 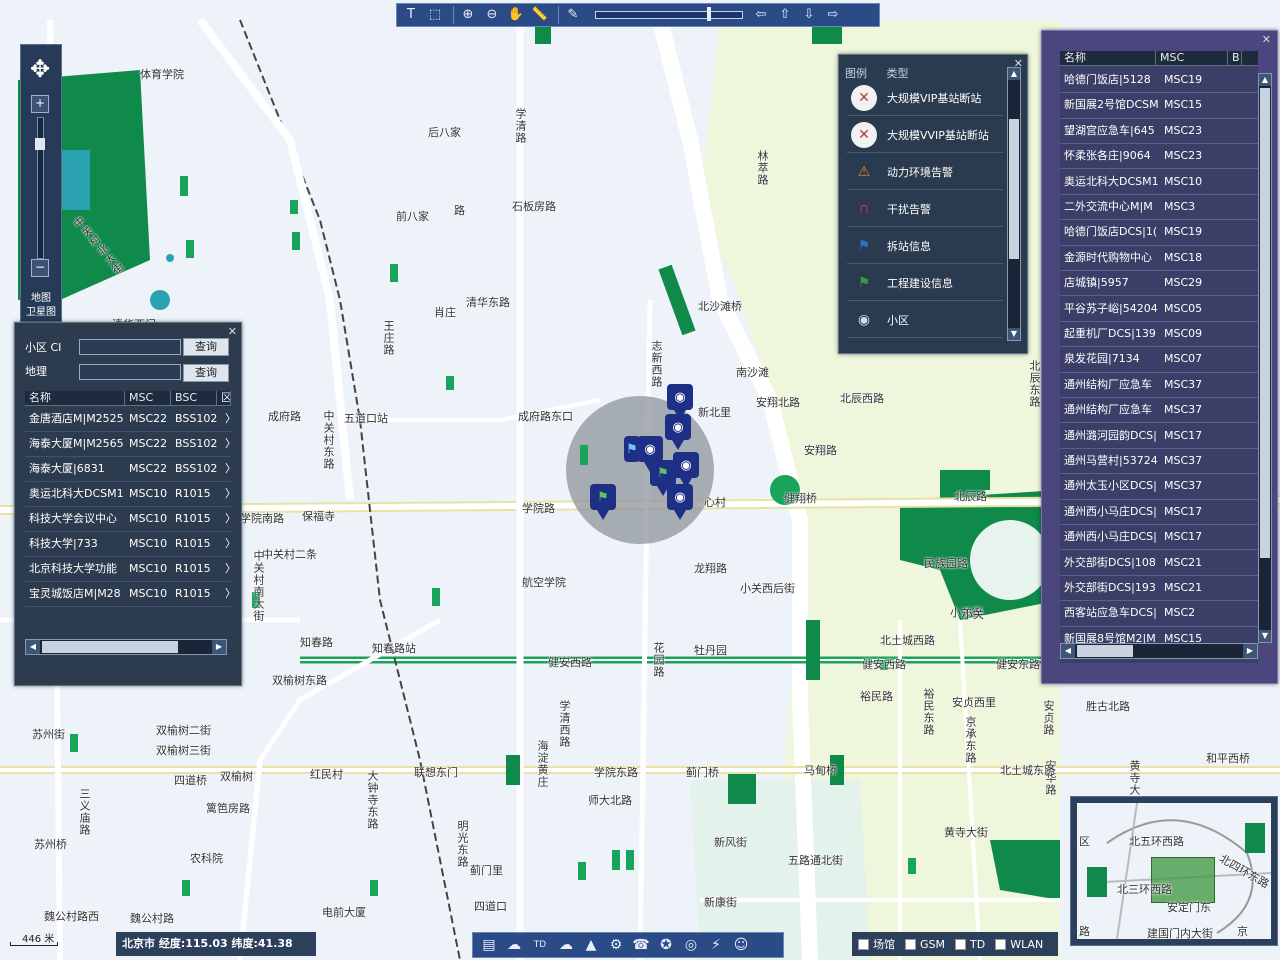 What do you see at coordinates (616, 945) in the screenshot?
I see `gear-icon: ⚙` at bounding box center [616, 945].